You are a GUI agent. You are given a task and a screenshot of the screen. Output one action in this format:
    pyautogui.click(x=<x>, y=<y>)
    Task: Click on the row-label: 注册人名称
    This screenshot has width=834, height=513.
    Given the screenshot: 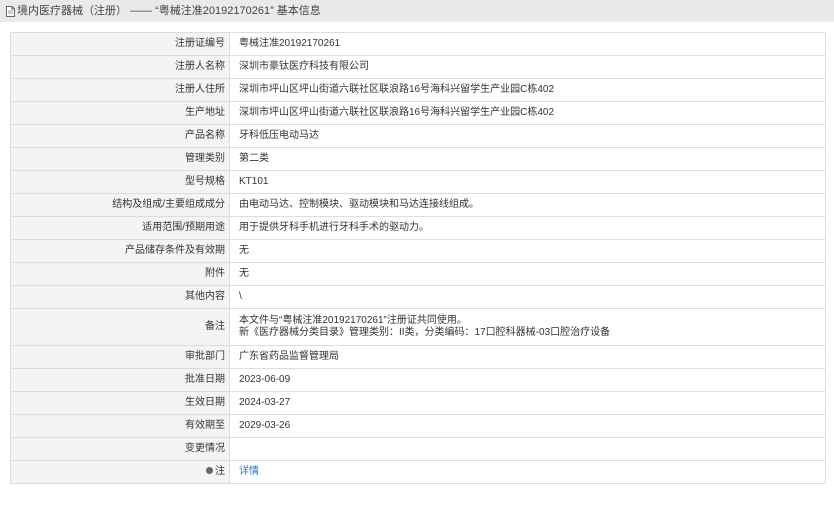 What is the action you would take?
    pyautogui.click(x=120, y=67)
    